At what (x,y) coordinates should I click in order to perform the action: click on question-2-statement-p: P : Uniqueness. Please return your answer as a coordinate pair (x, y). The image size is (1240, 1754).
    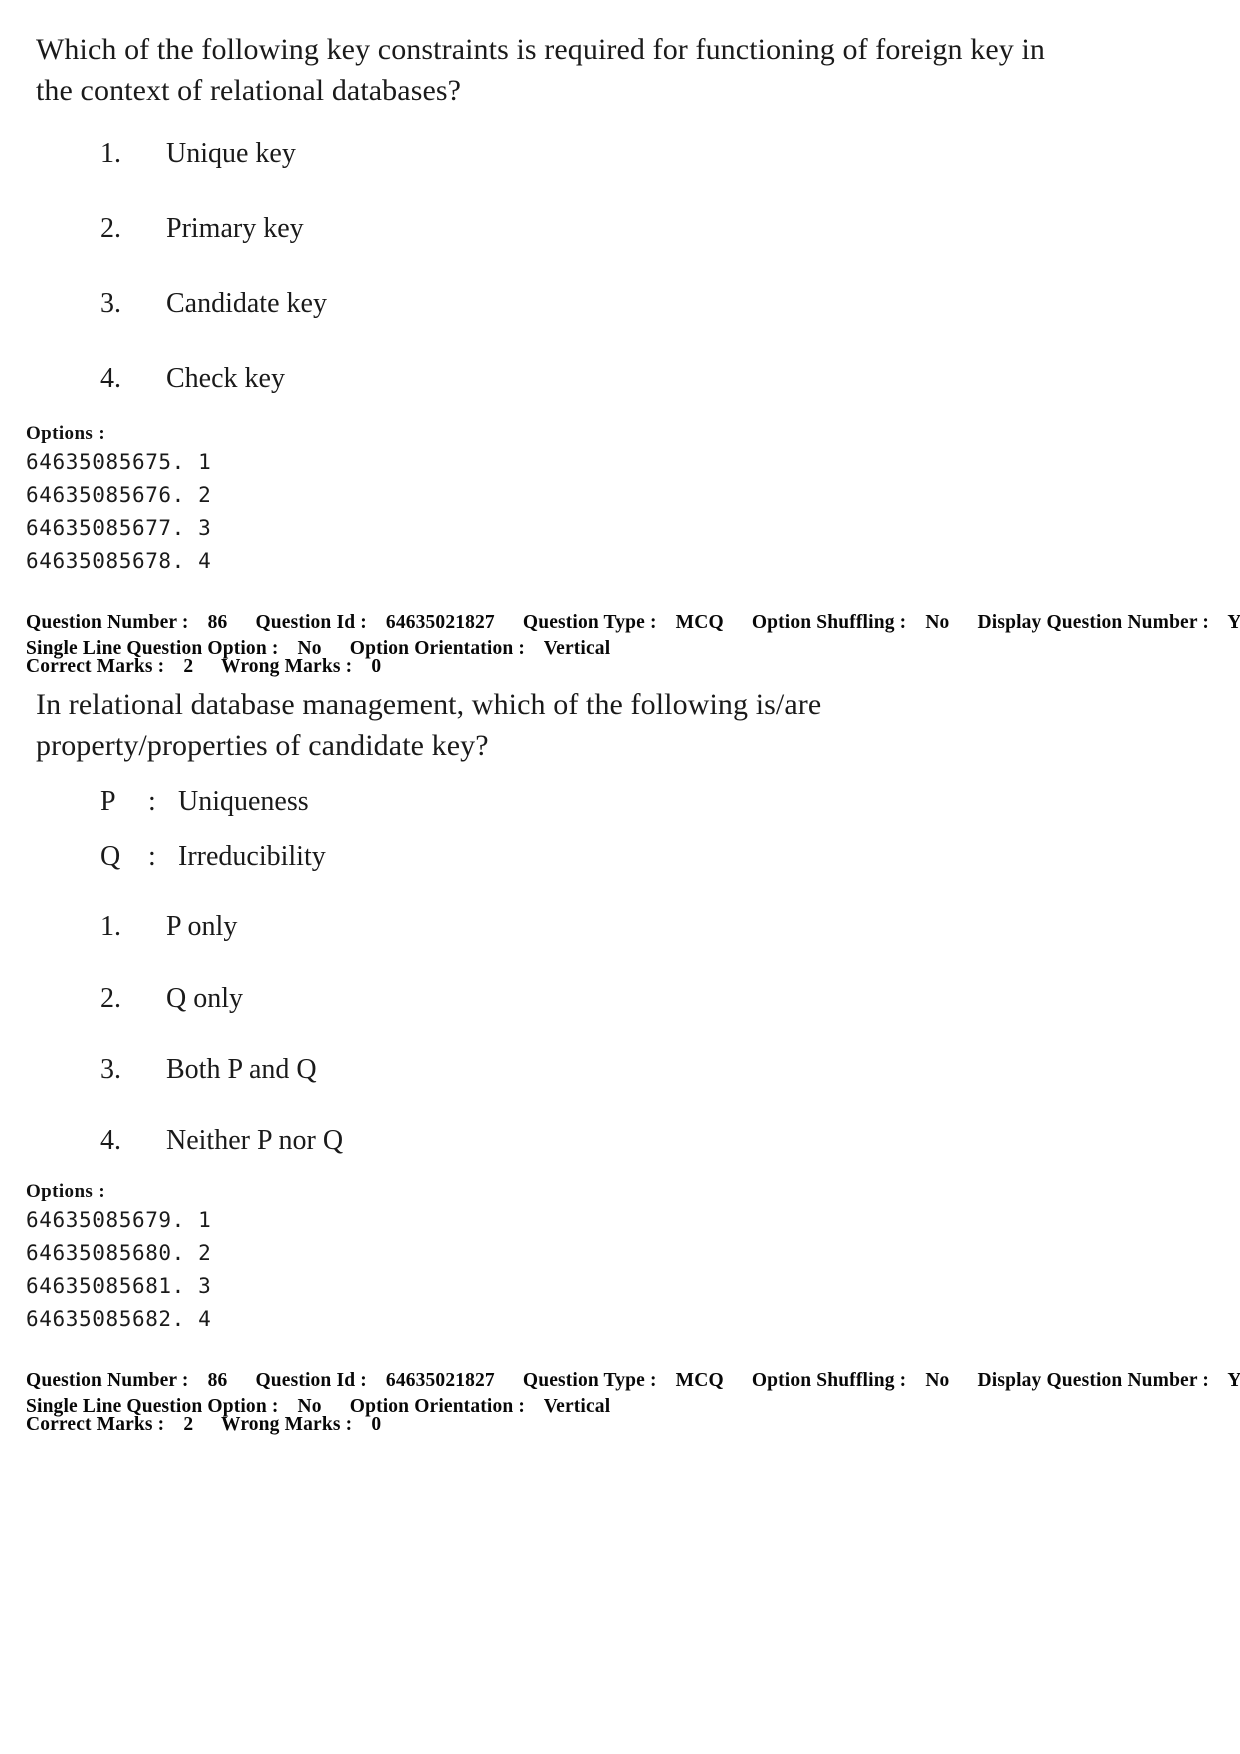
    Looking at the image, I should click on (204, 802).